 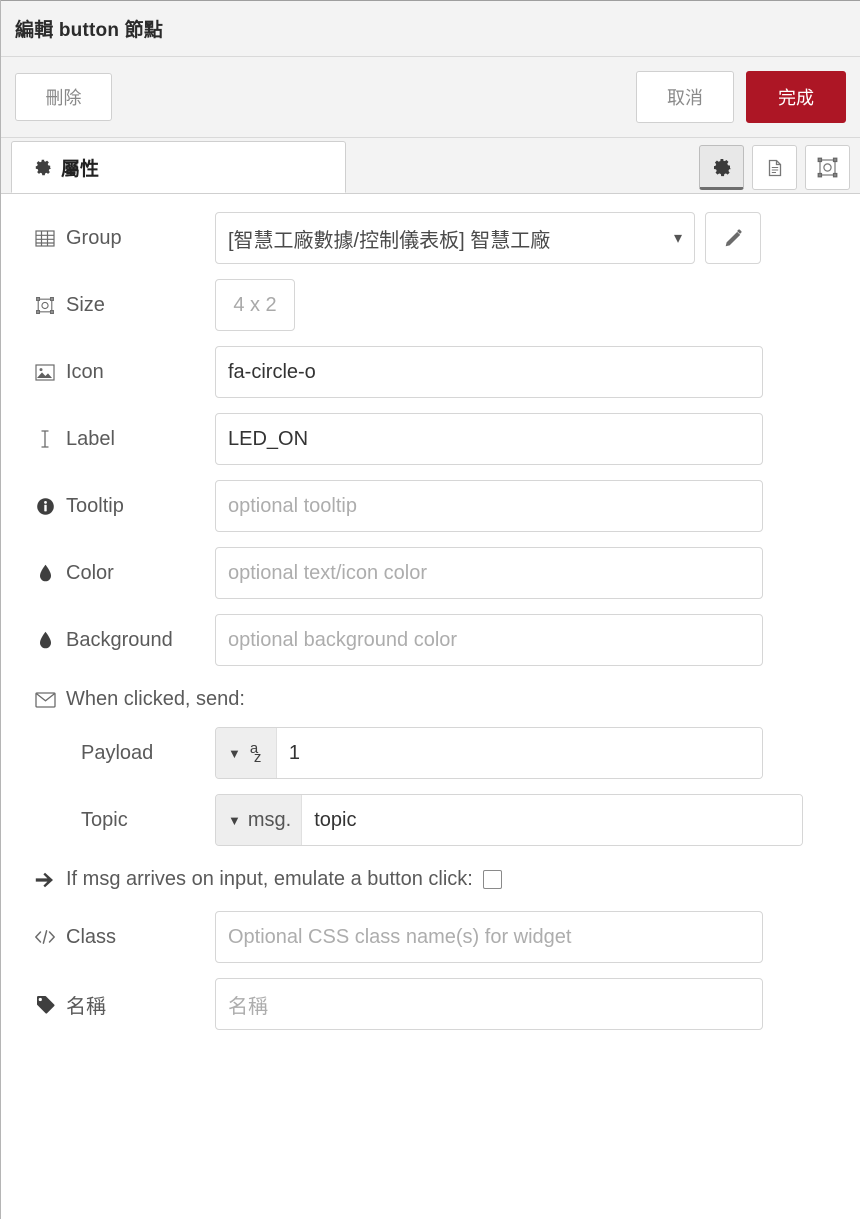 I want to click on payload-typed-input: ▼ az 1, so click(x=489, y=753).